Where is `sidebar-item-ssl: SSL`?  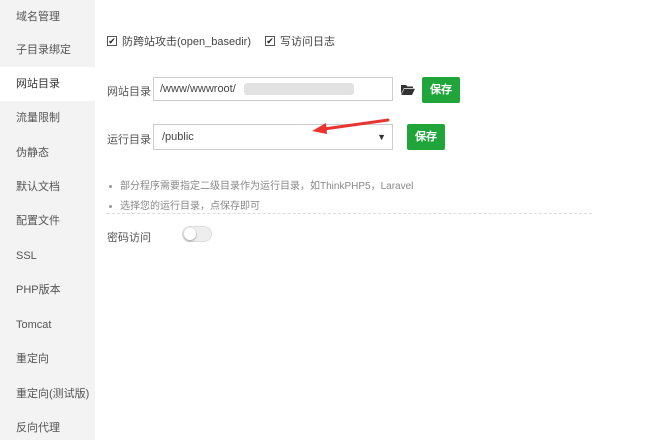
sidebar-item-ssl: SSL is located at coordinates (47, 256).